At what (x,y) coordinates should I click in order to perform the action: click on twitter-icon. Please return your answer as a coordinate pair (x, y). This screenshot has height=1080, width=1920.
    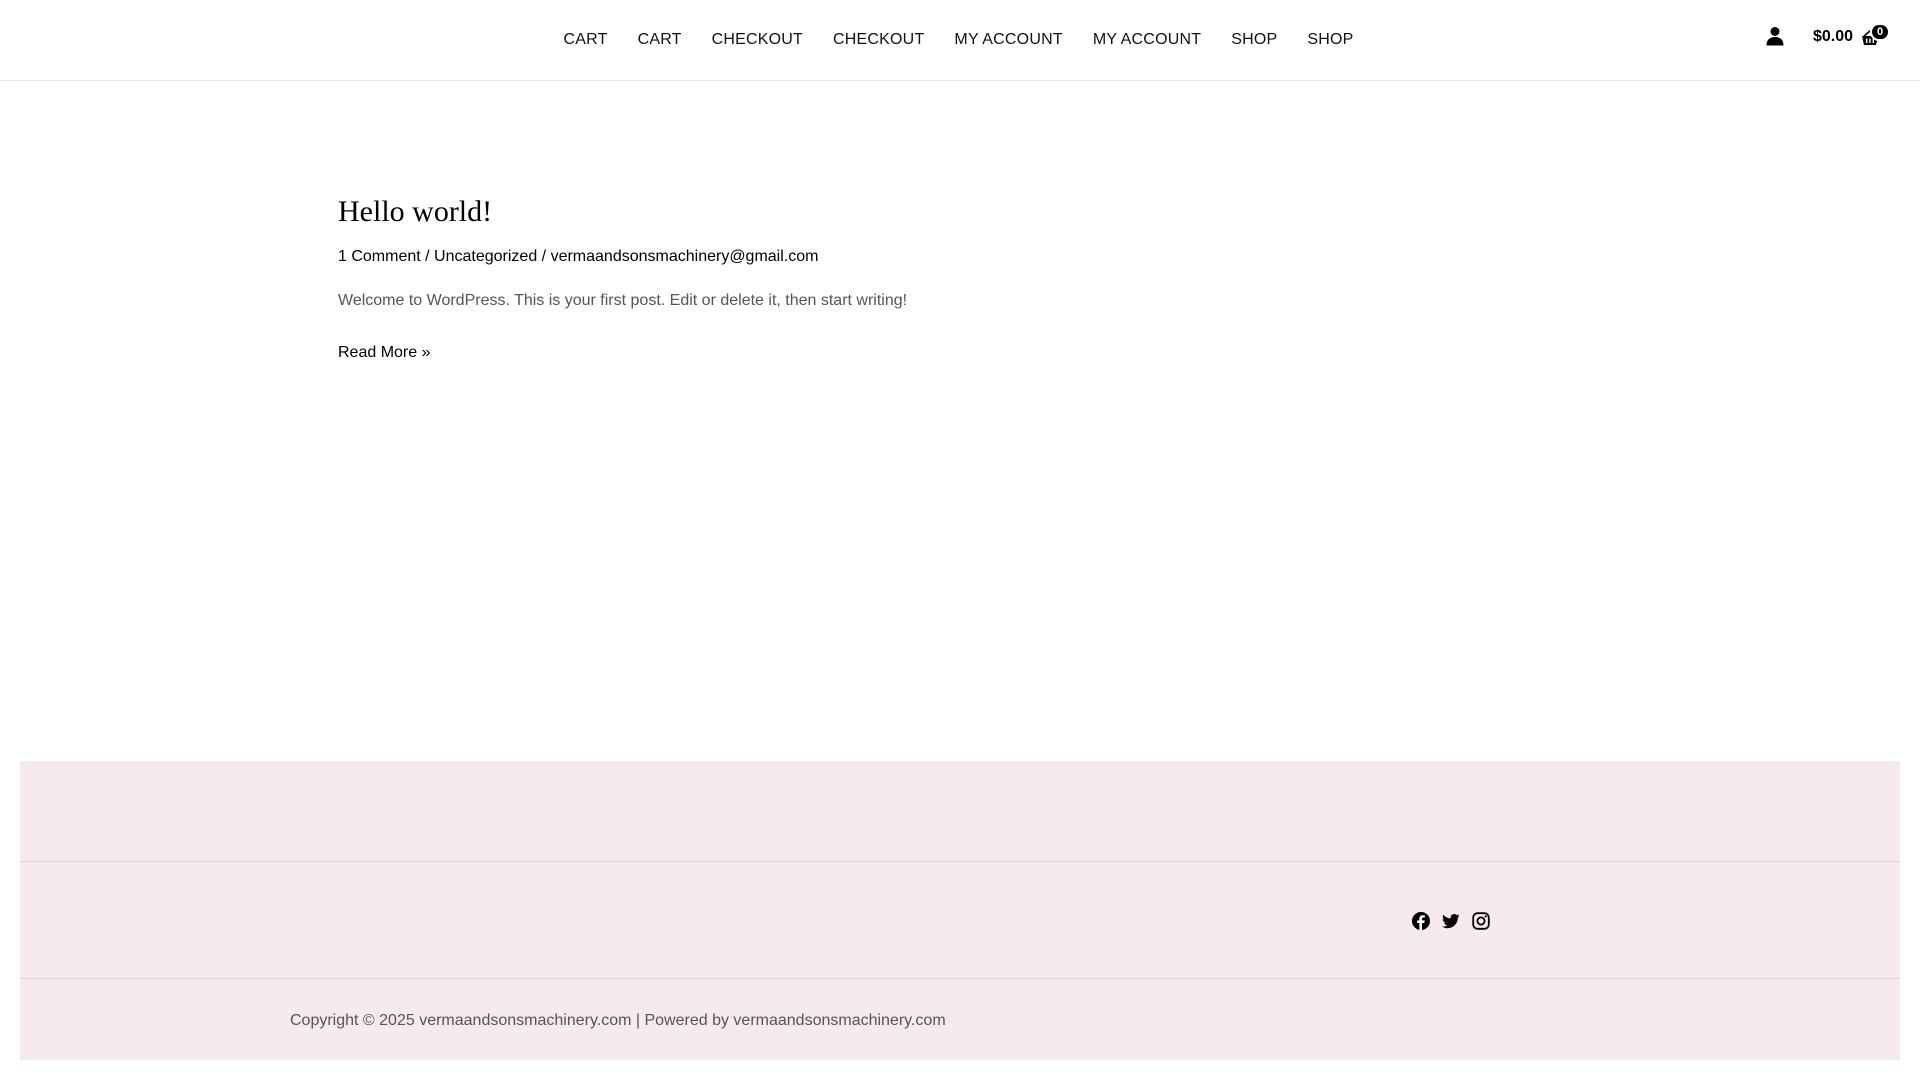
    Looking at the image, I should click on (1451, 921).